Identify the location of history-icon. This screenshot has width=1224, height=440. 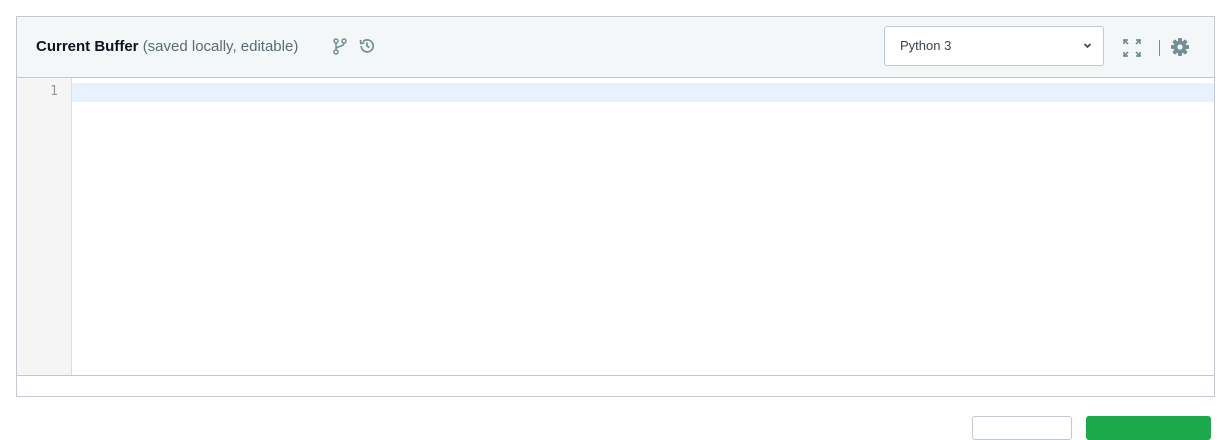
(367, 46).